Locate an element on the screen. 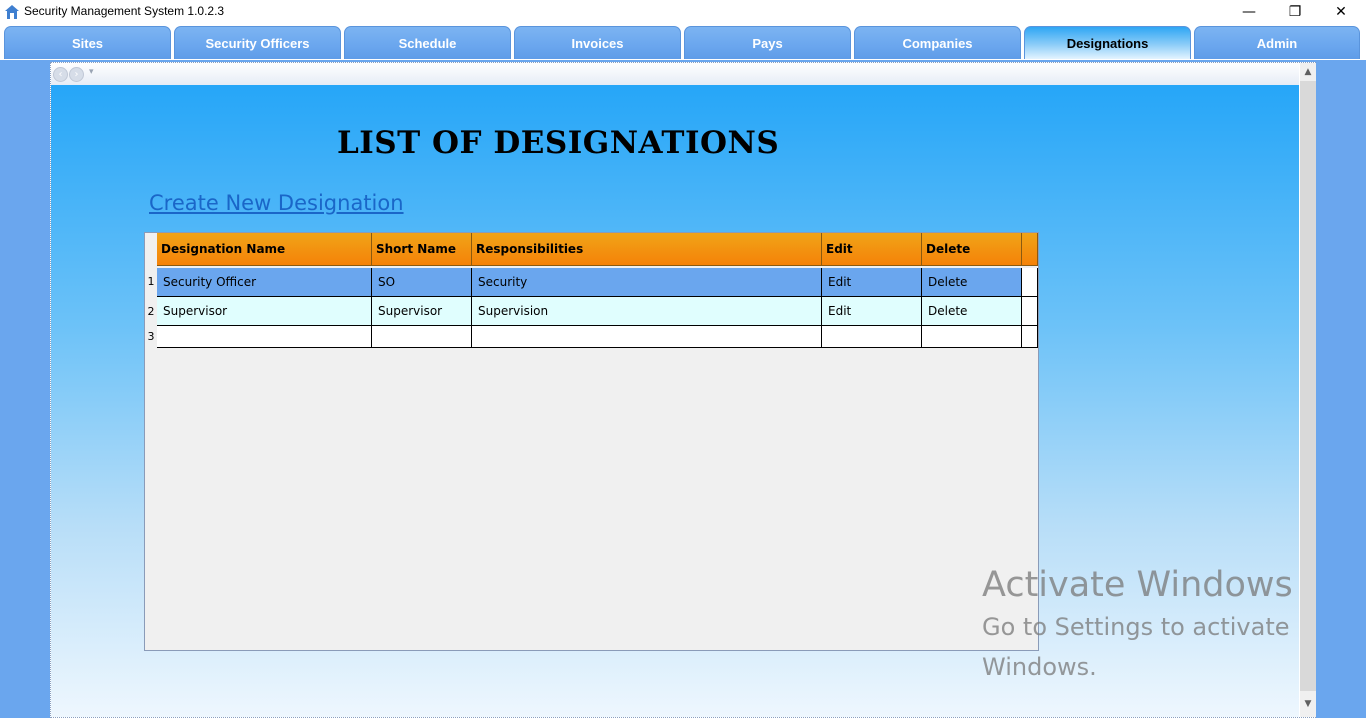 The height and width of the screenshot is (718, 1366). house-icon is located at coordinates (12, 12).